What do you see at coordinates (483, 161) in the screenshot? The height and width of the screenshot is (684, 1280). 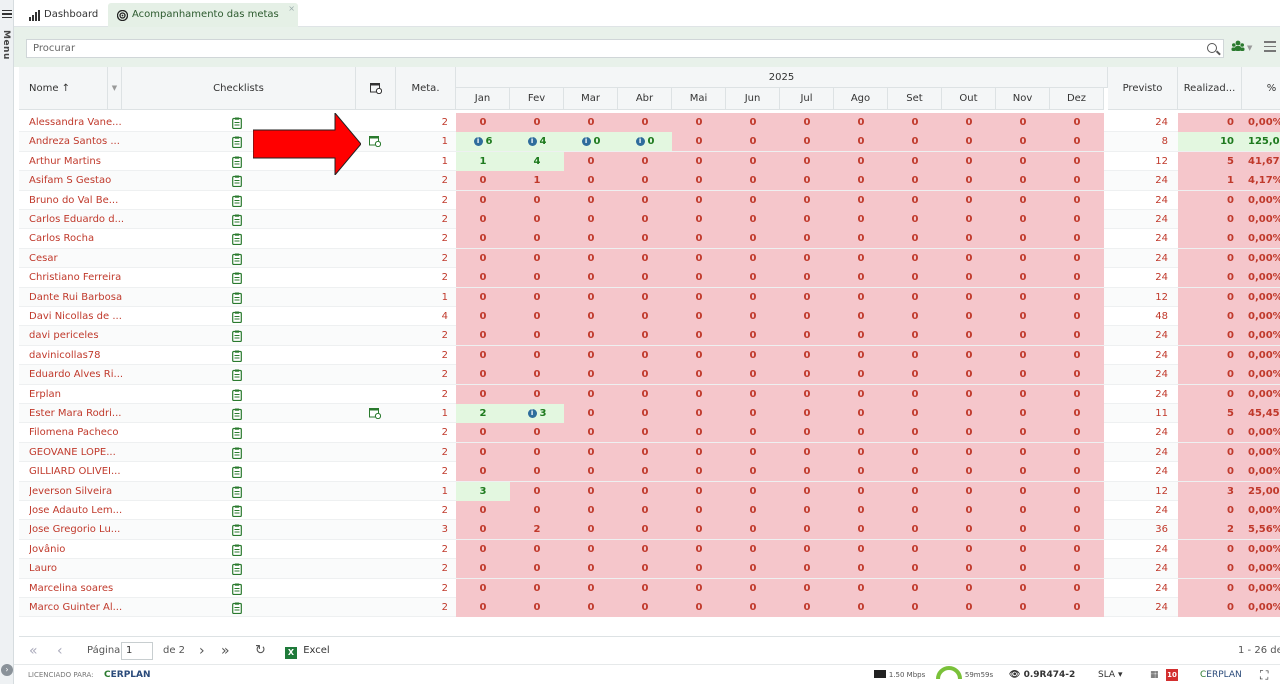 I see `month-cell: 1` at bounding box center [483, 161].